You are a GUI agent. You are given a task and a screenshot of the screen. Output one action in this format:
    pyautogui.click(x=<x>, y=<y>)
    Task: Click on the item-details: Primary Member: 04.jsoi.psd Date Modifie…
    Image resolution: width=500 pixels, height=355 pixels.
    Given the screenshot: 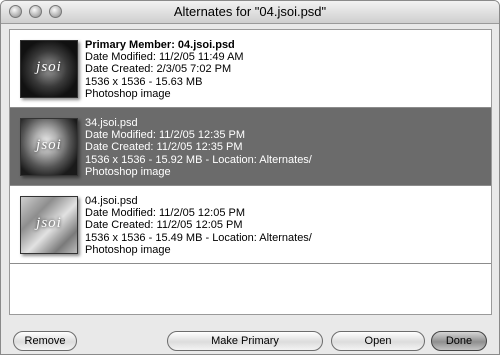 What is the action you would take?
    pyautogui.click(x=164, y=69)
    